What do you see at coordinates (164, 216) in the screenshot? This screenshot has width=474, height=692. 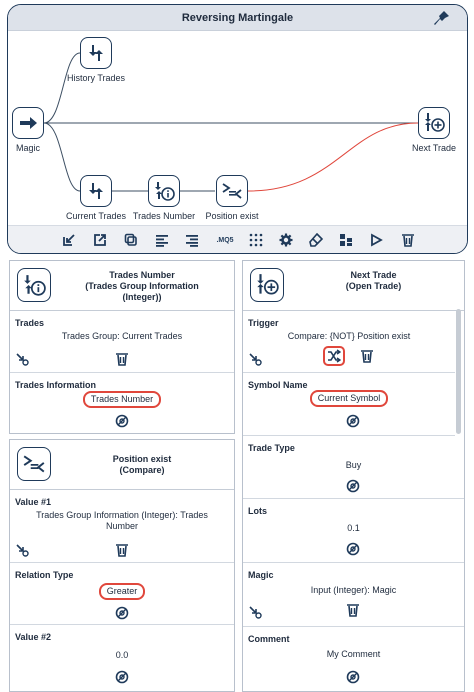 I see `node-label-trades-number: Trades Number` at bounding box center [164, 216].